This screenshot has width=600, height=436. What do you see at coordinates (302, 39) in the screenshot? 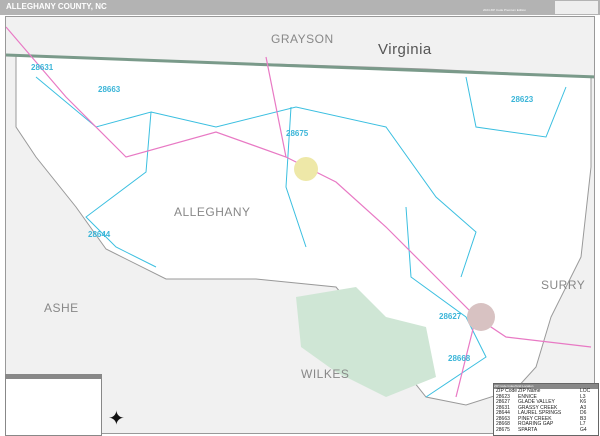
I see `label-grayson: GRAYSON` at bounding box center [302, 39].